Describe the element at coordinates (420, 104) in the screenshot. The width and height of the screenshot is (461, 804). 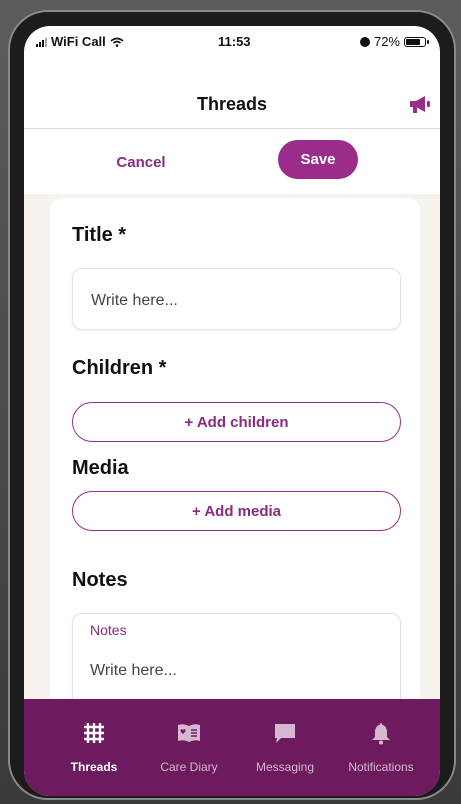
I see `megaphone-icon` at that location.